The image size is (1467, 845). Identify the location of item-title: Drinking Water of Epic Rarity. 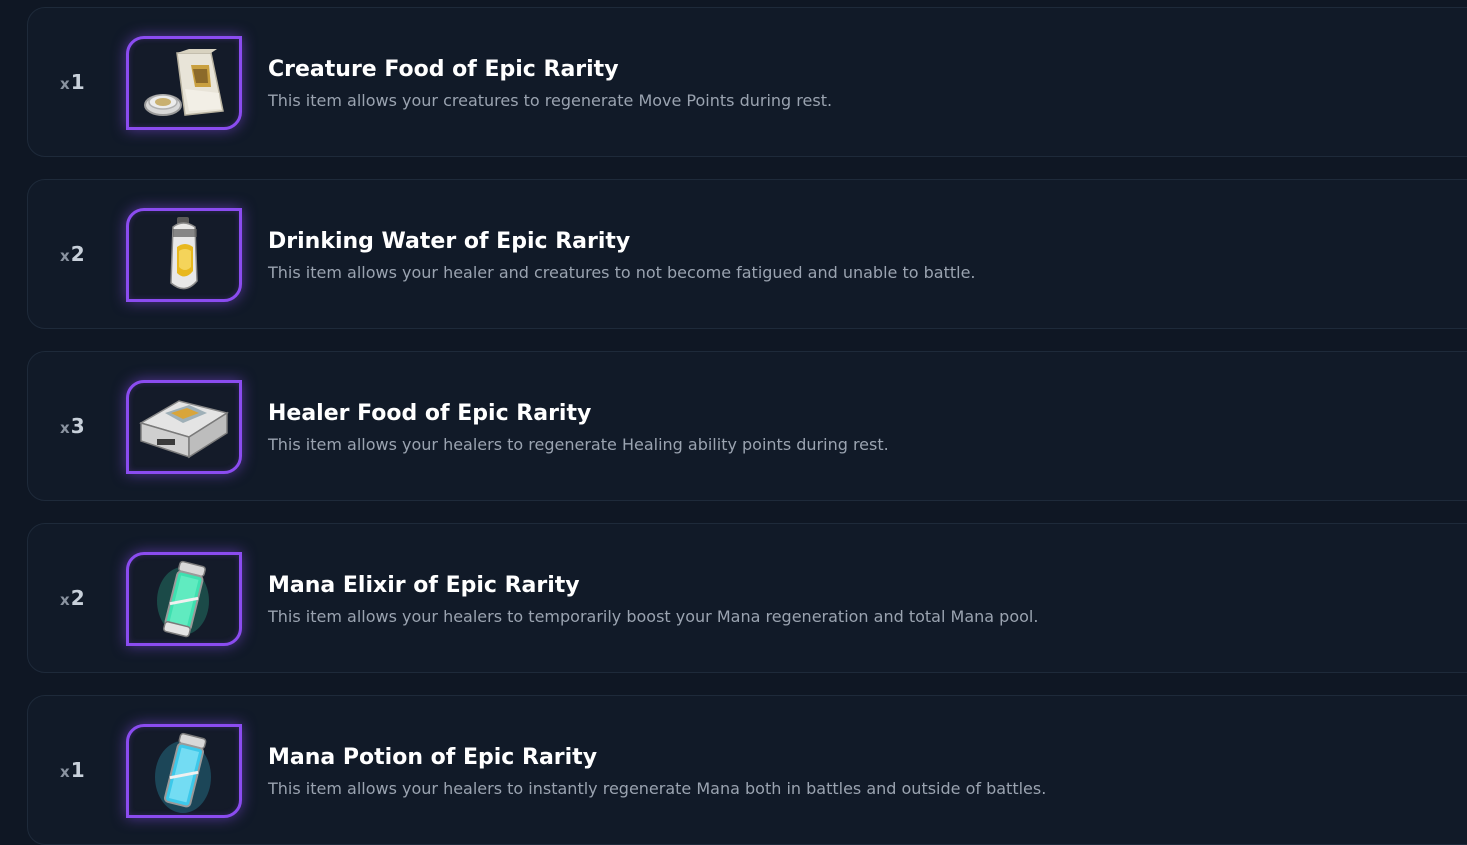
(449, 241).